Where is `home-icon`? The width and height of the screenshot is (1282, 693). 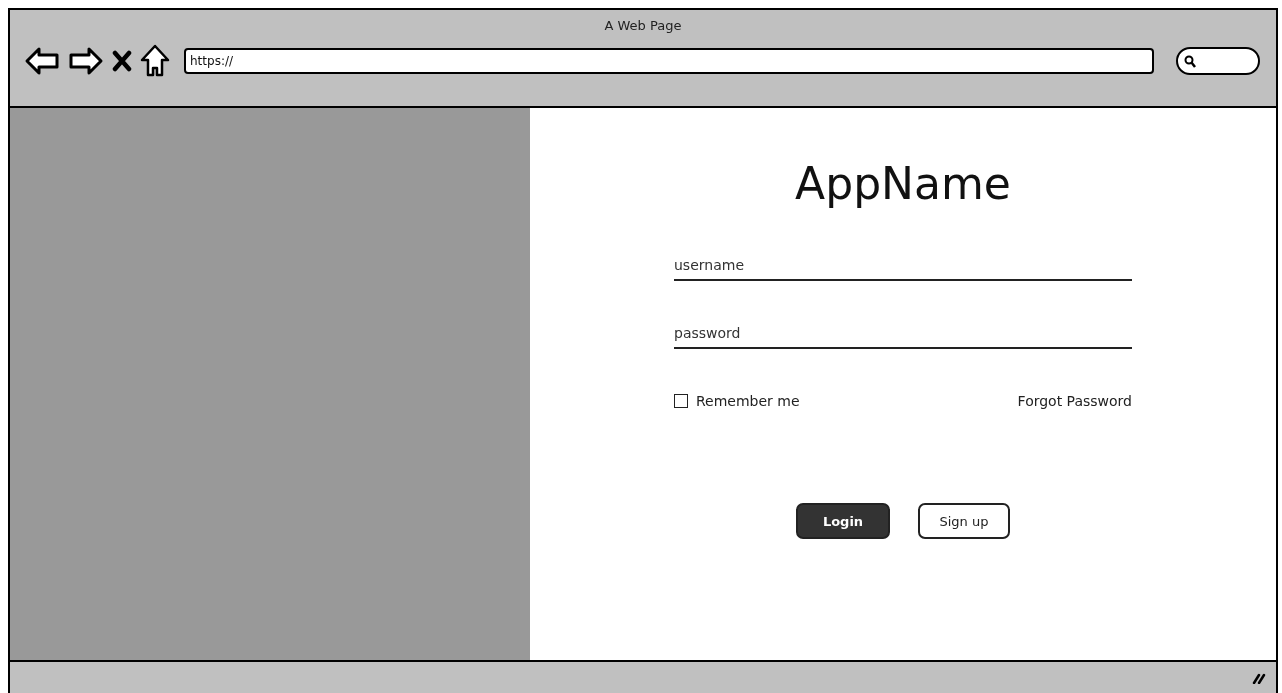
home-icon is located at coordinates (155, 61).